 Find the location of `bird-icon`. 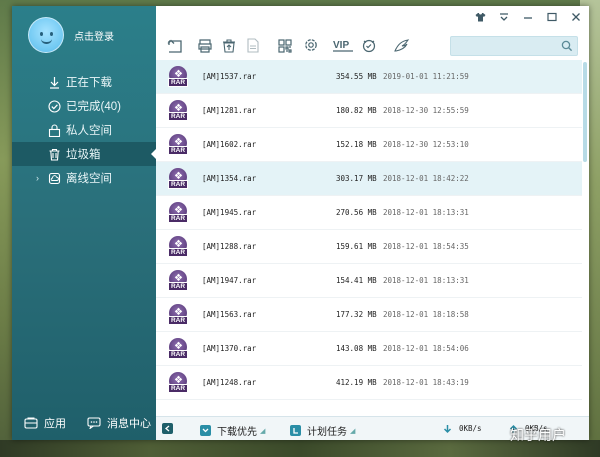

bird-icon is located at coordinates (401, 45).